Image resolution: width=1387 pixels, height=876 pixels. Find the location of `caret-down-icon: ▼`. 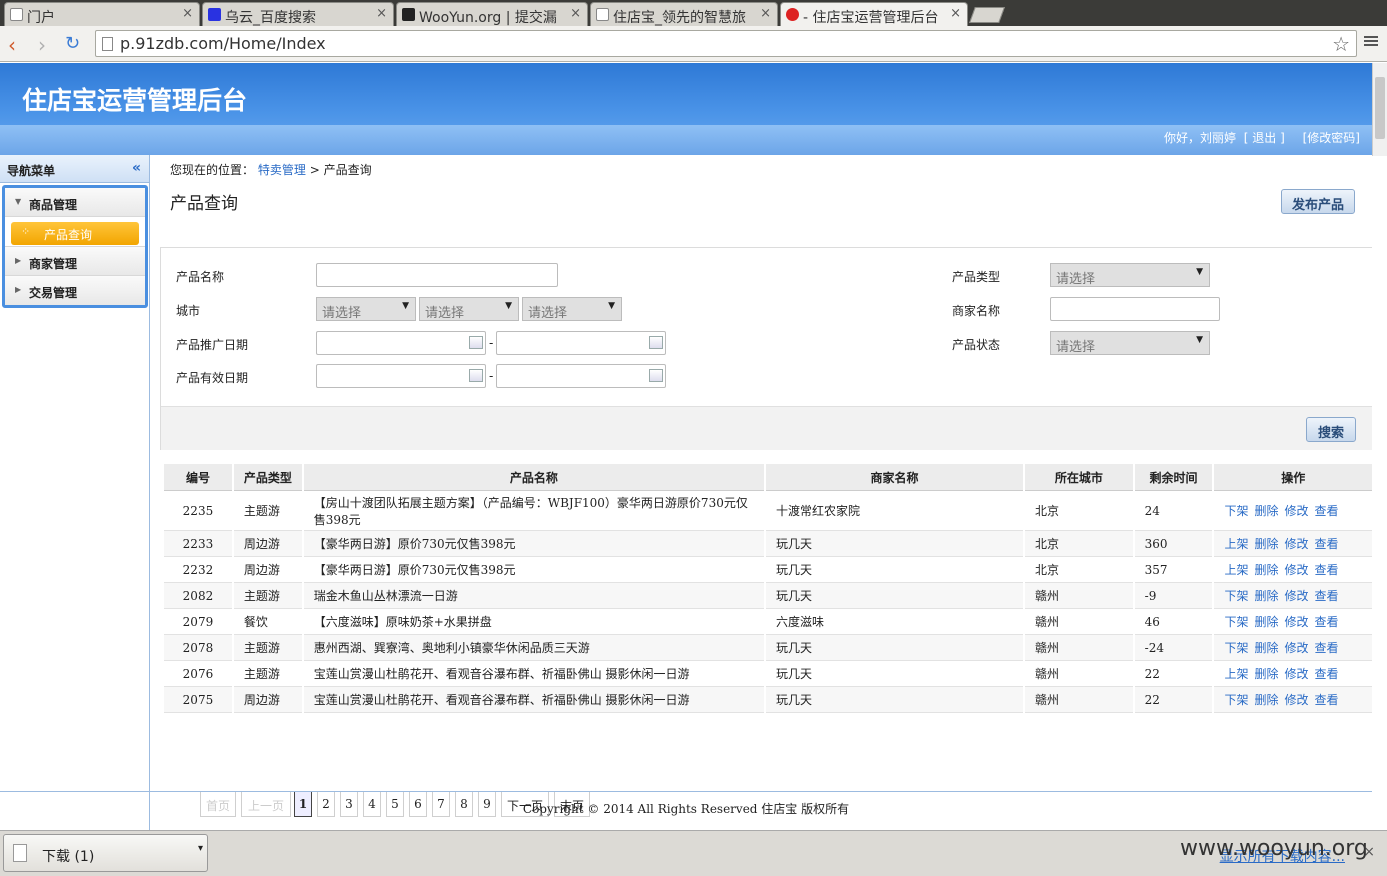

caret-down-icon: ▼ is located at coordinates (18, 201).